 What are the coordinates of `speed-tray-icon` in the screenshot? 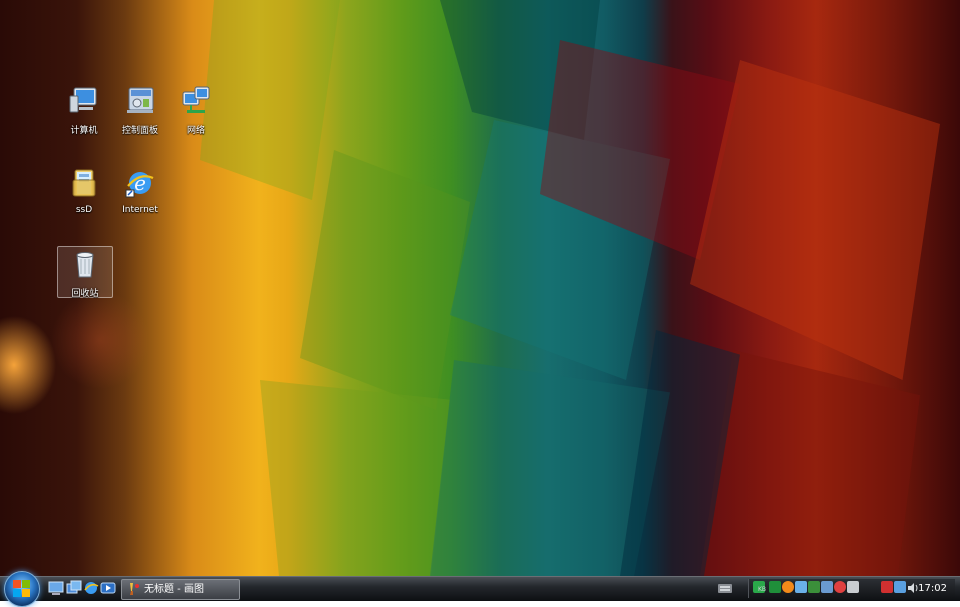 It's located at (775, 587).